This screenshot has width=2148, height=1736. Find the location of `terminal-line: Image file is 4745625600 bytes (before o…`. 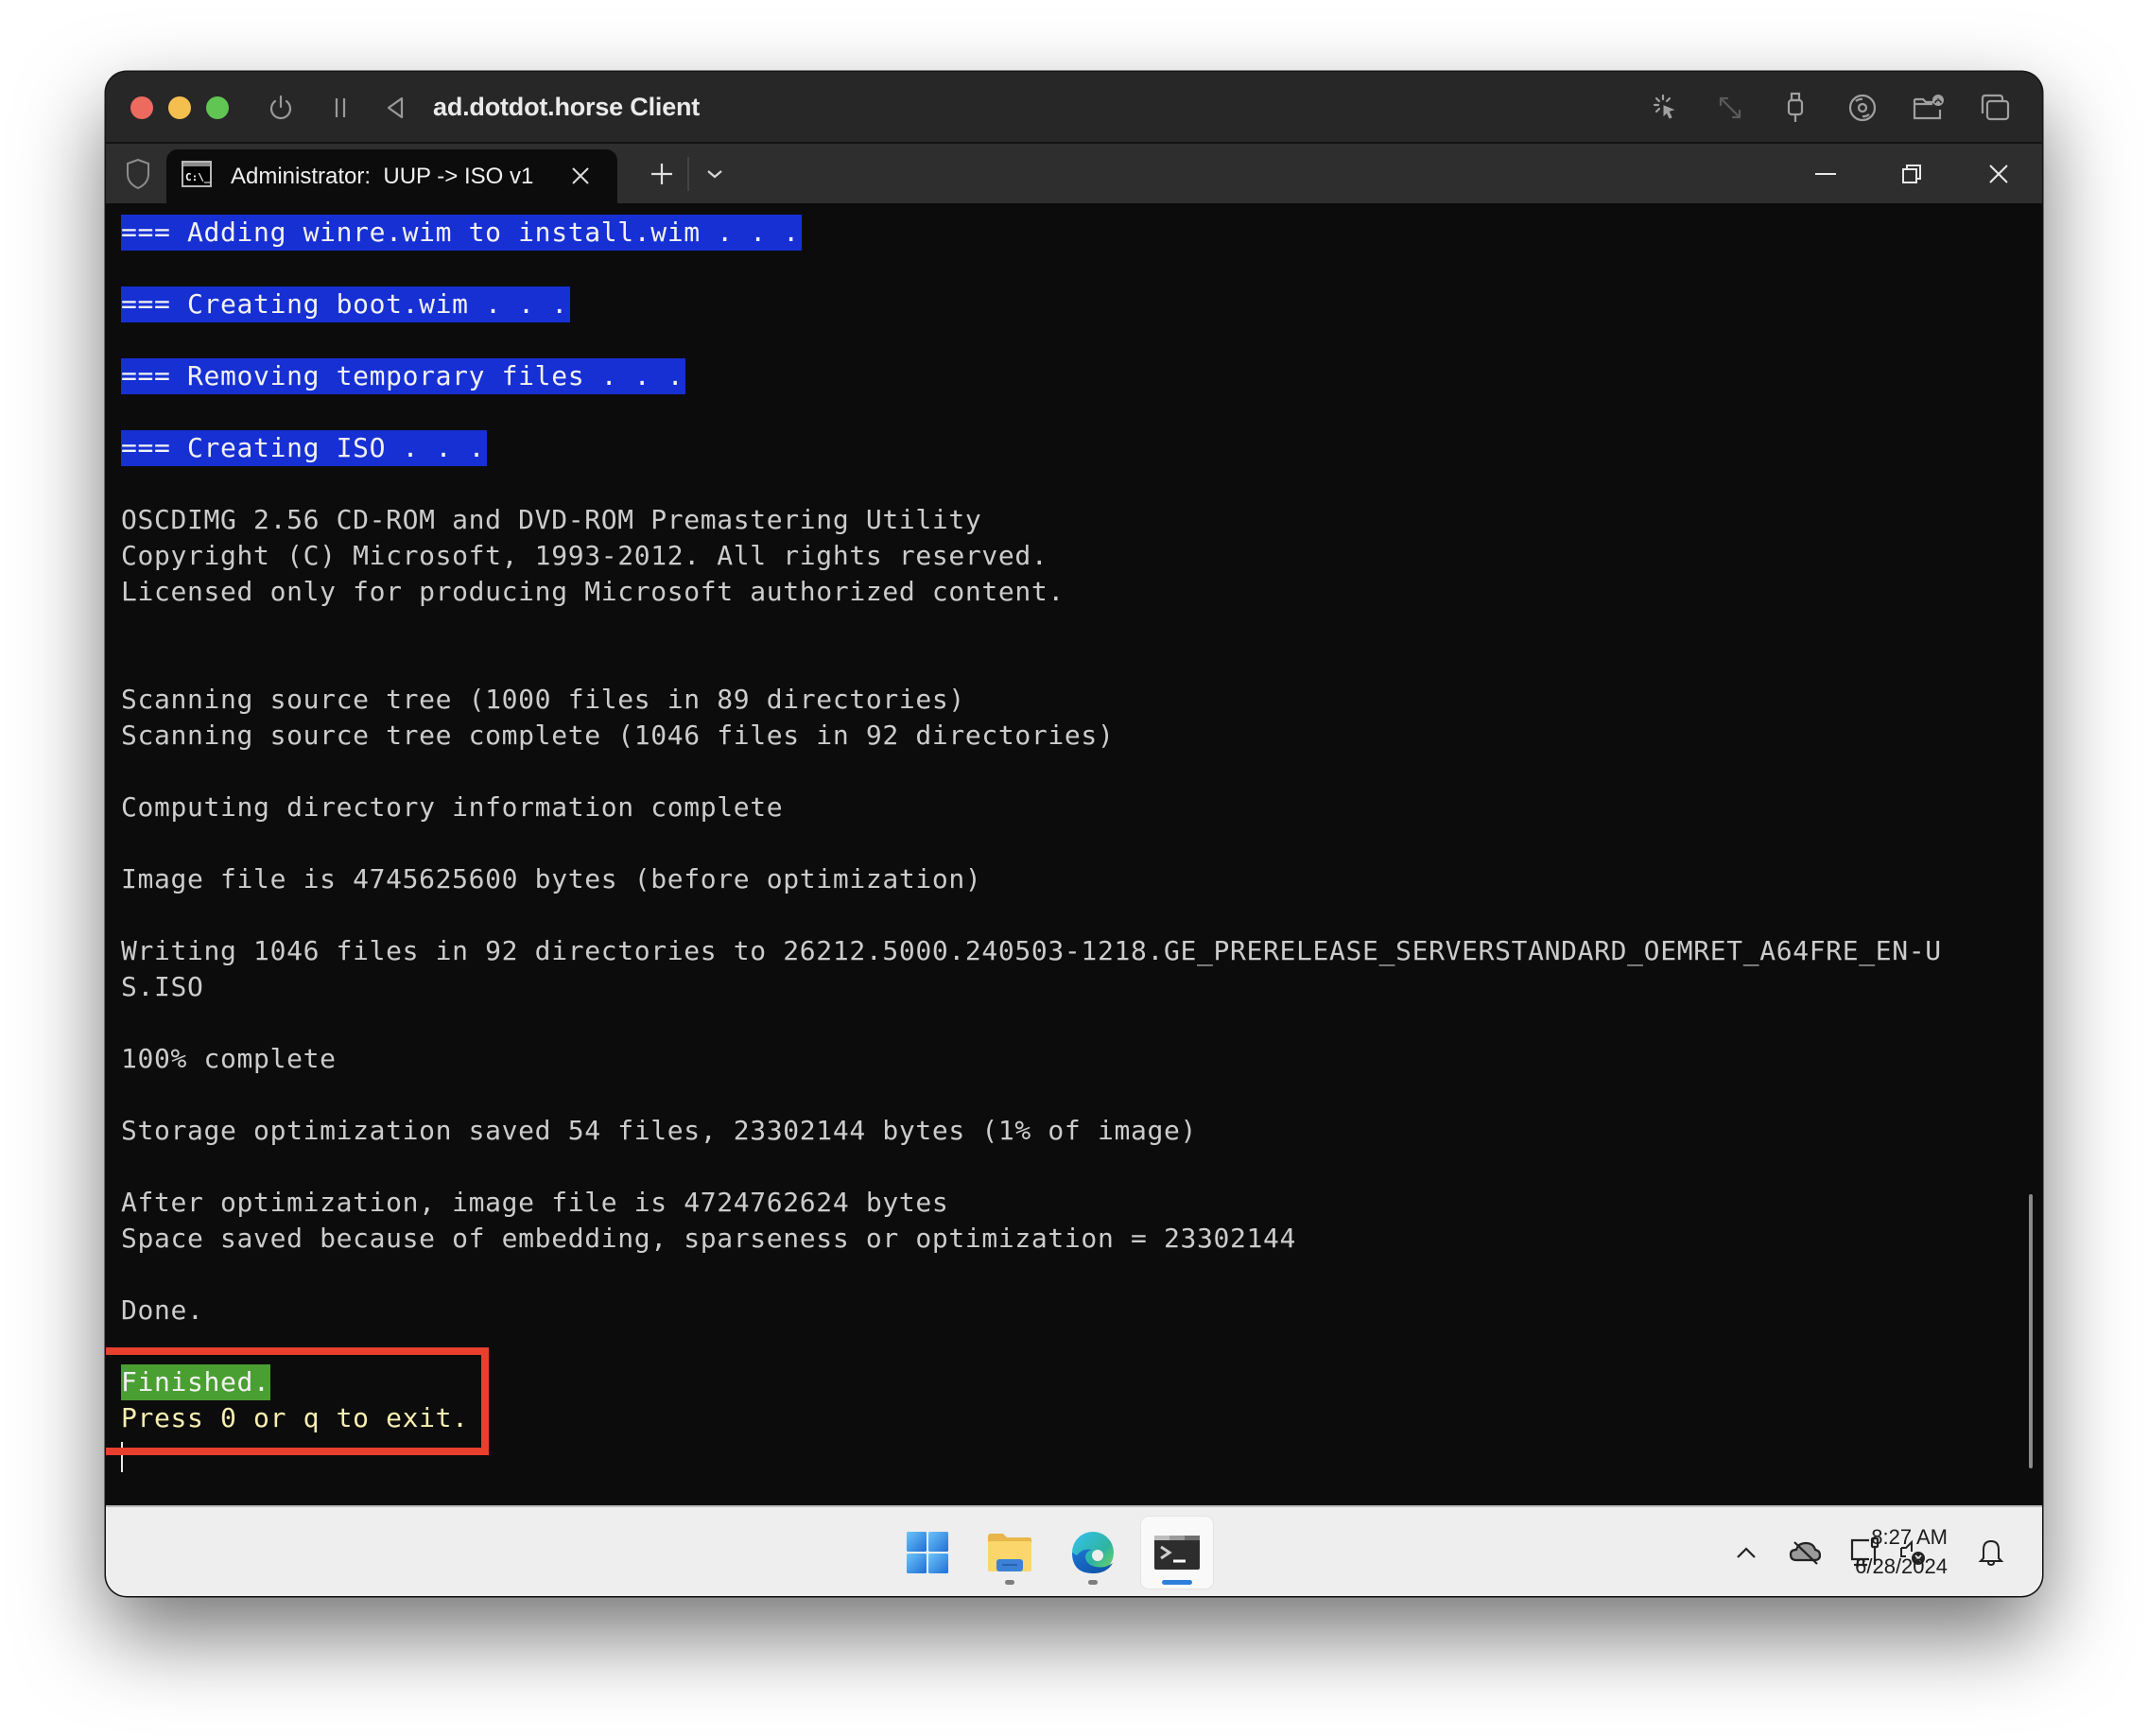

terminal-line: Image file is 4745625600 bytes (before o… is located at coordinates (1062, 879).